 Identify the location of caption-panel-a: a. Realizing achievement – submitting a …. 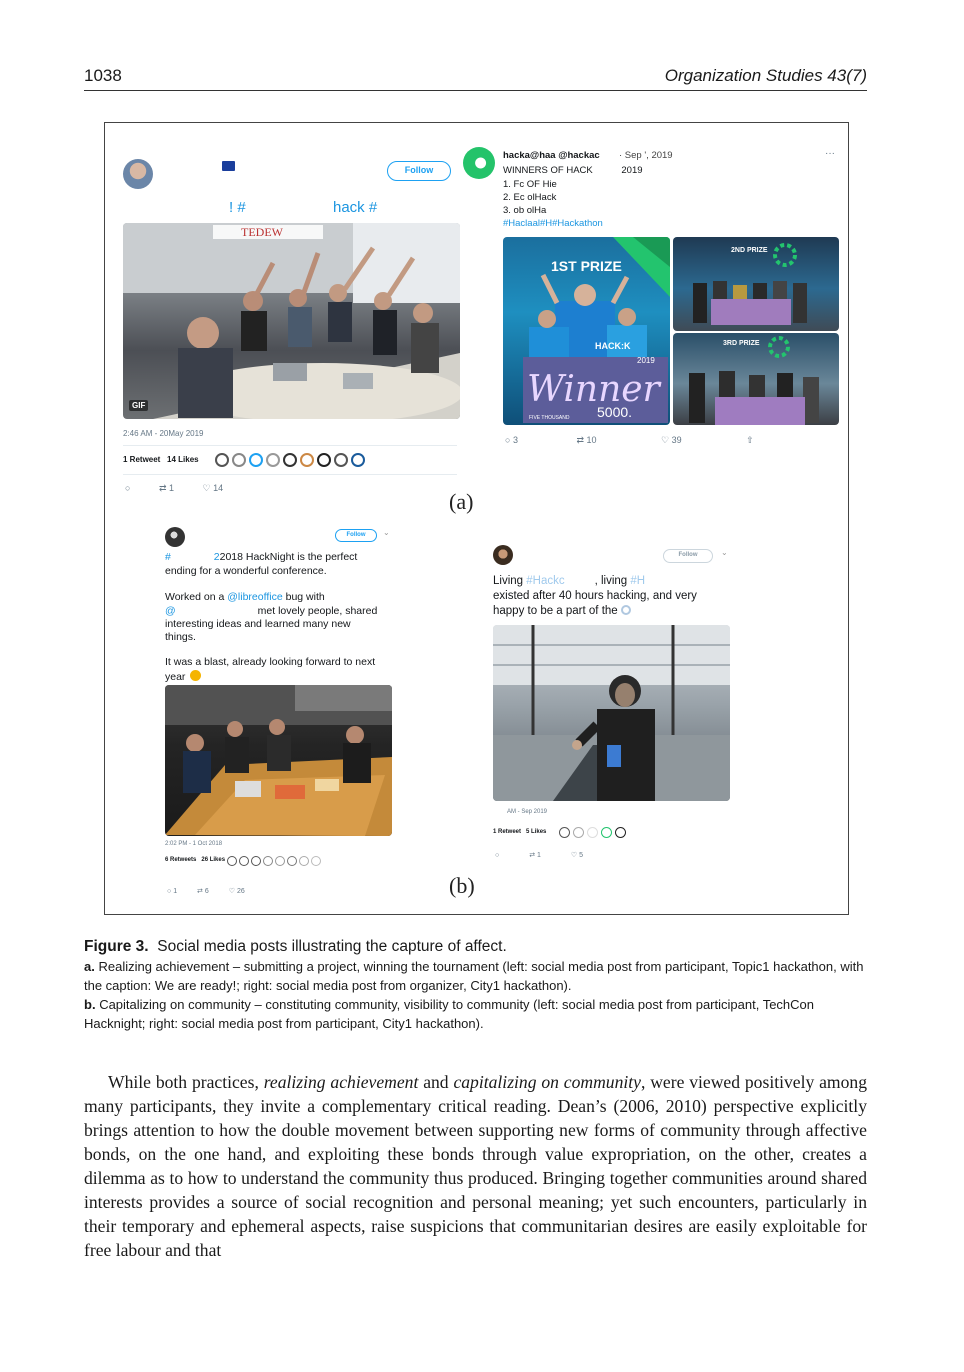
(474, 976).